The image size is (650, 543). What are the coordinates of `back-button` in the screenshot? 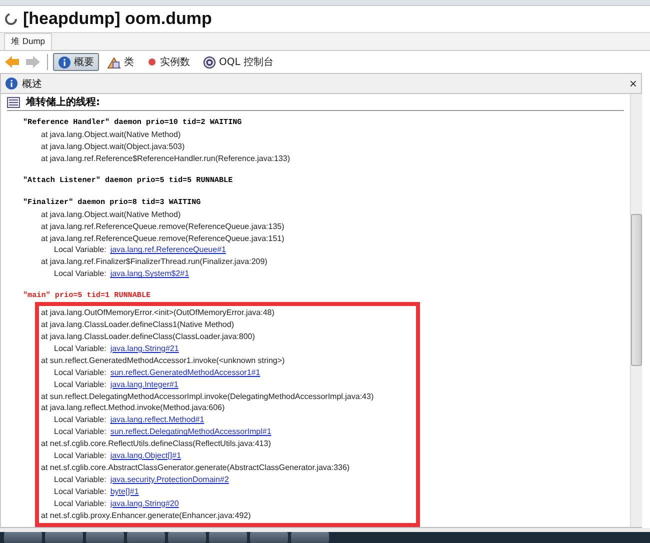 It's located at (12, 62).